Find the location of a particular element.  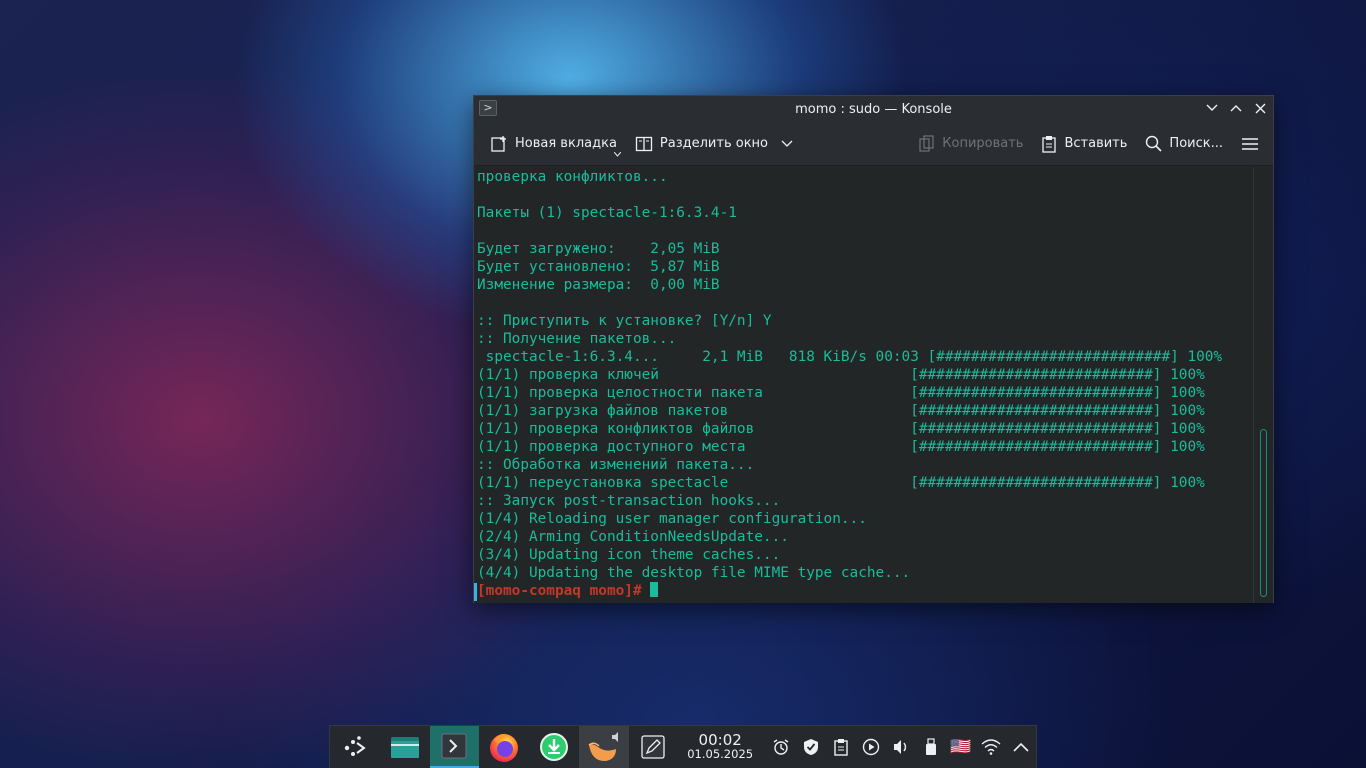

paste-label: Вставить is located at coordinates (1096, 143).